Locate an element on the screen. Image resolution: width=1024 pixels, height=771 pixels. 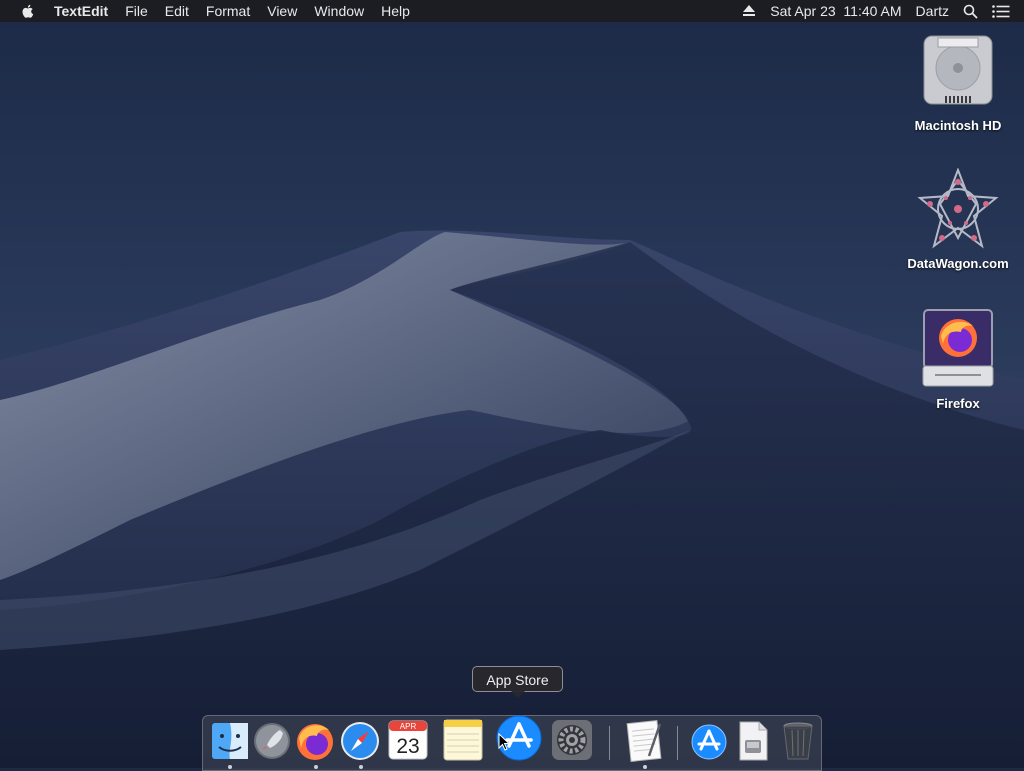
eject-icon is located at coordinates (749, 11).